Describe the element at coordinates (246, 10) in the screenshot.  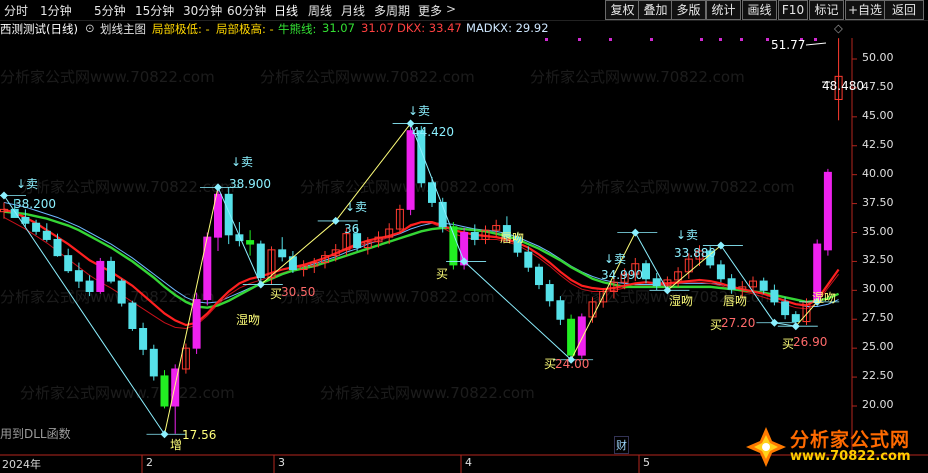
I see `period-60min: 60分钟` at that location.